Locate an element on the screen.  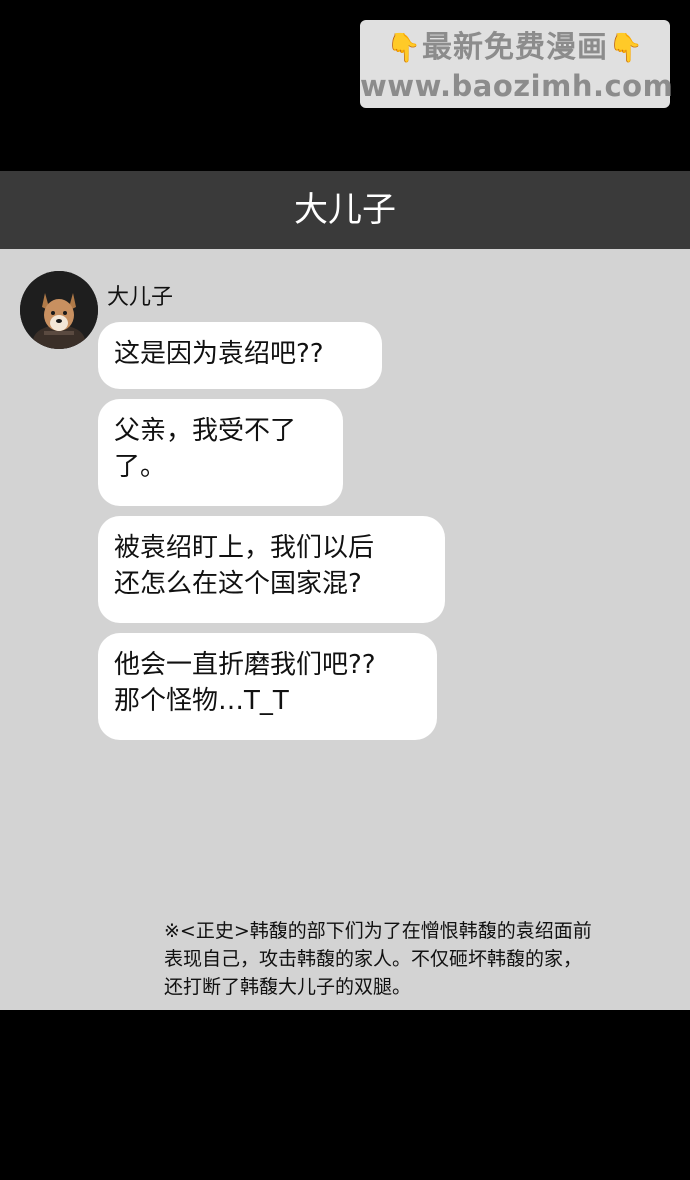
watermark-banner: 👇最新免费漫画👇 www.baozimh.com is located at coordinates (517, 64).